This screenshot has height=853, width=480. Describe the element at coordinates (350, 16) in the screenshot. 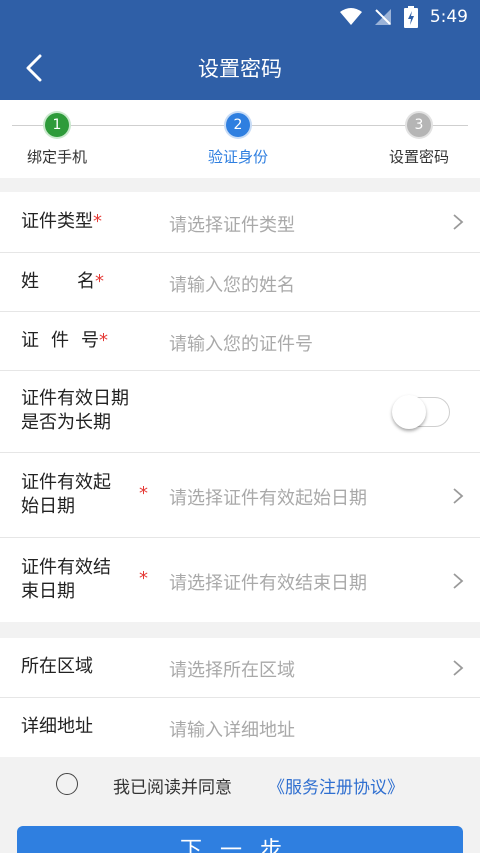

I see `wifi-icon` at that location.